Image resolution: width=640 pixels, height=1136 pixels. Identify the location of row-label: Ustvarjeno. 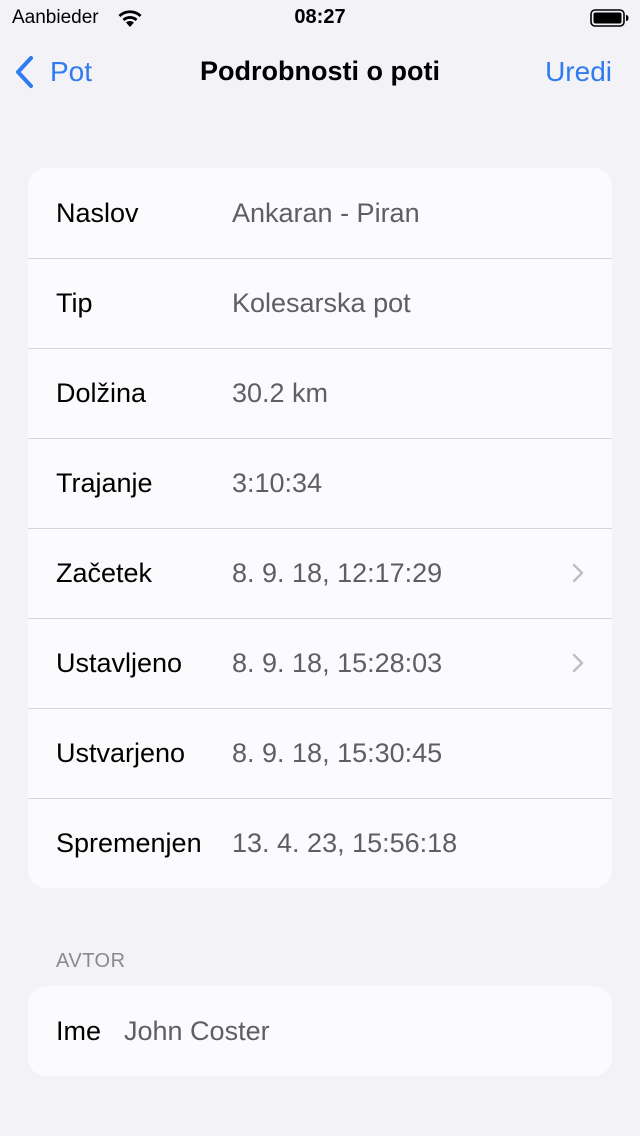
(121, 752).